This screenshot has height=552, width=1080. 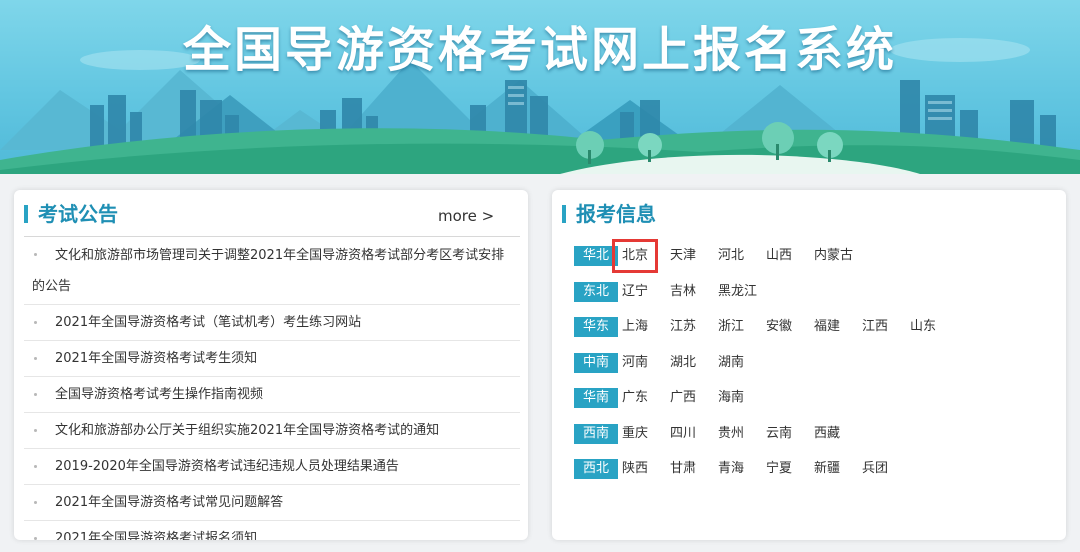 I want to click on notice-panel-title: 考试公告, so click(x=78, y=214).